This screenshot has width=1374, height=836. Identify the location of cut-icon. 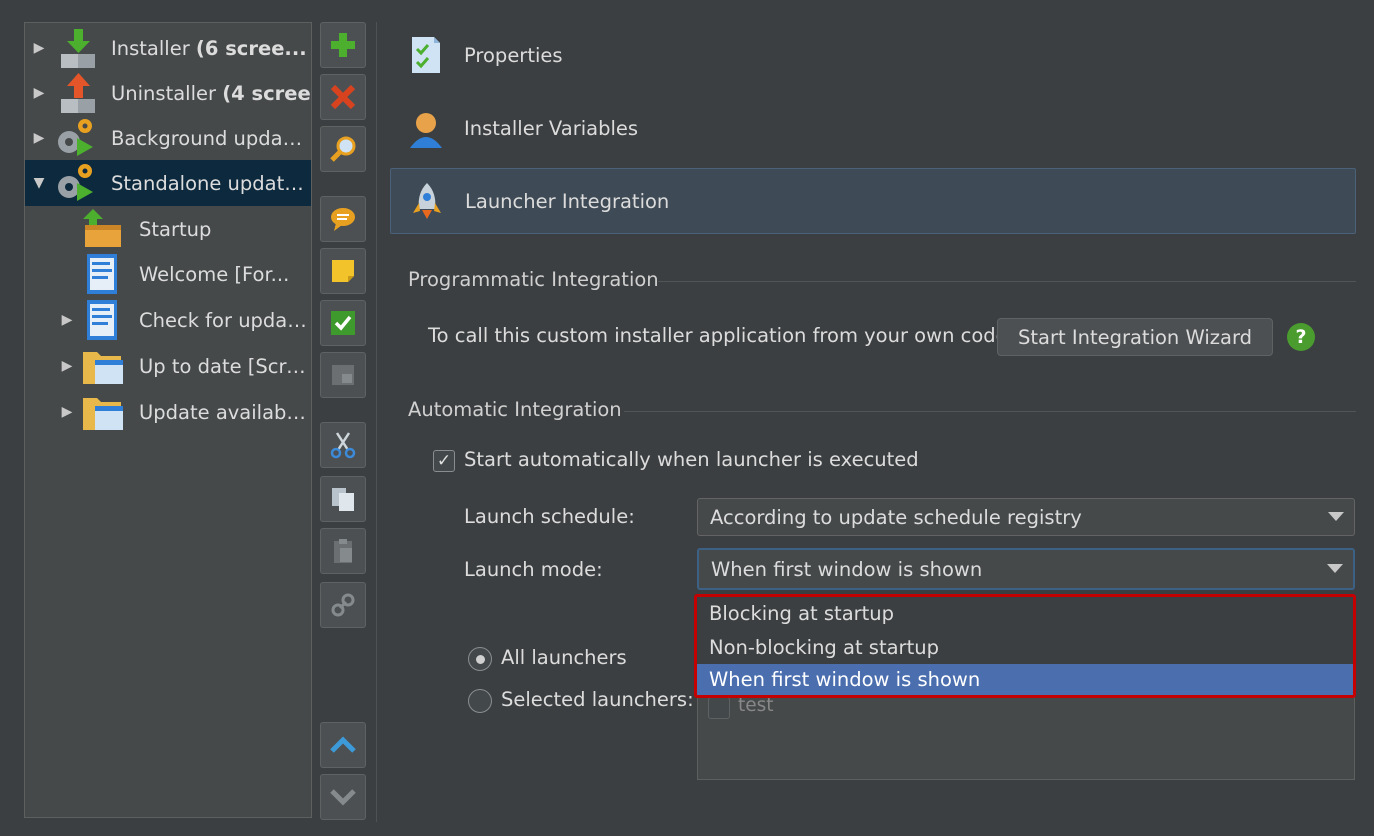
(343, 445).